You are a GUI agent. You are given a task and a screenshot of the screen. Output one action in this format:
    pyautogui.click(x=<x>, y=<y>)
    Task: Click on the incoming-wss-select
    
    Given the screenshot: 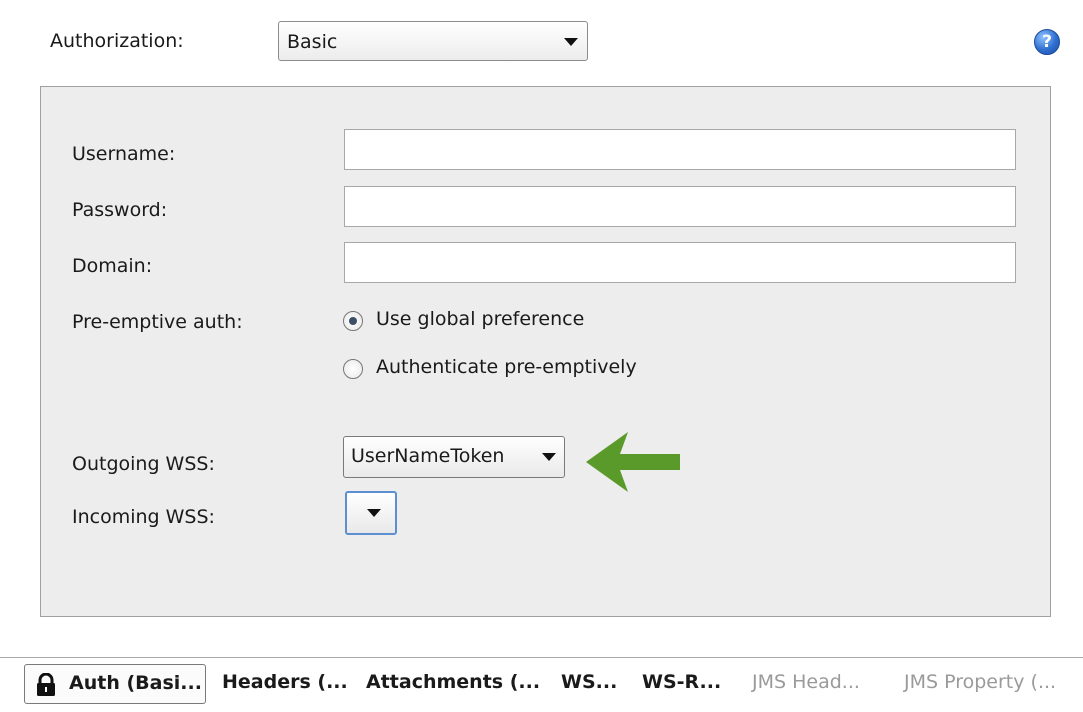 What is the action you would take?
    pyautogui.click(x=371, y=513)
    